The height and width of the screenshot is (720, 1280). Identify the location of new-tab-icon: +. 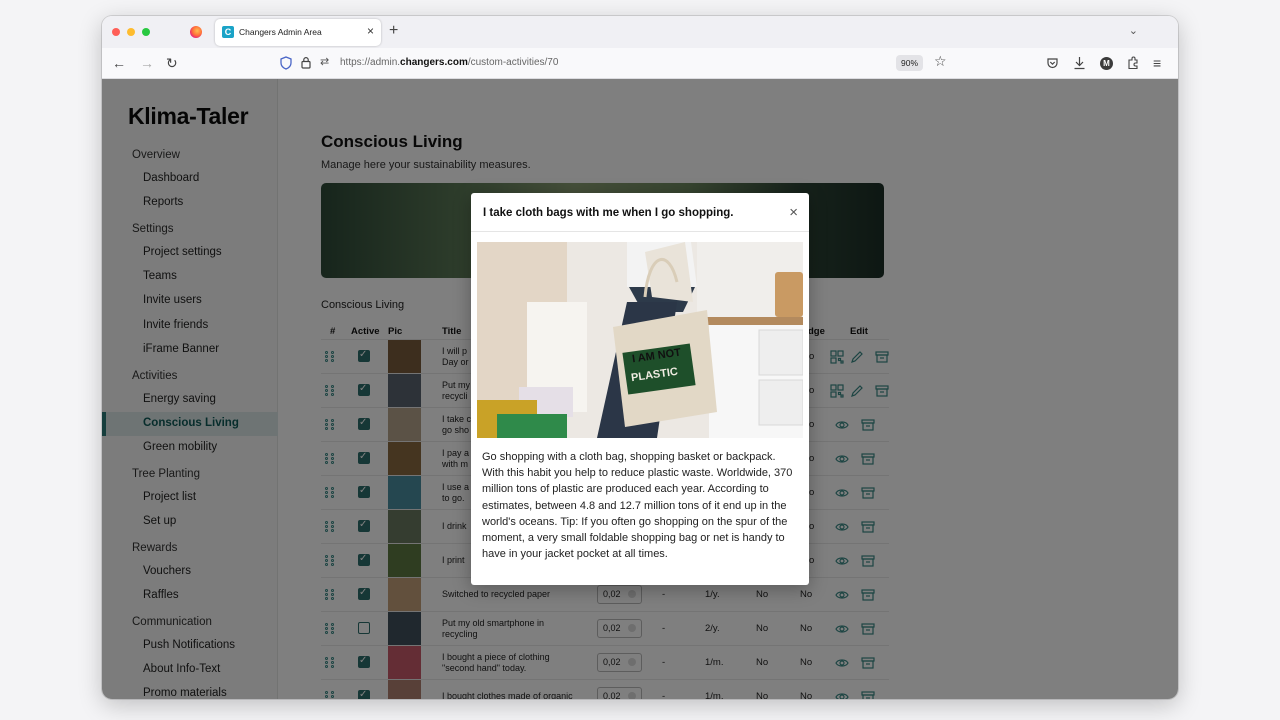
(393, 31).